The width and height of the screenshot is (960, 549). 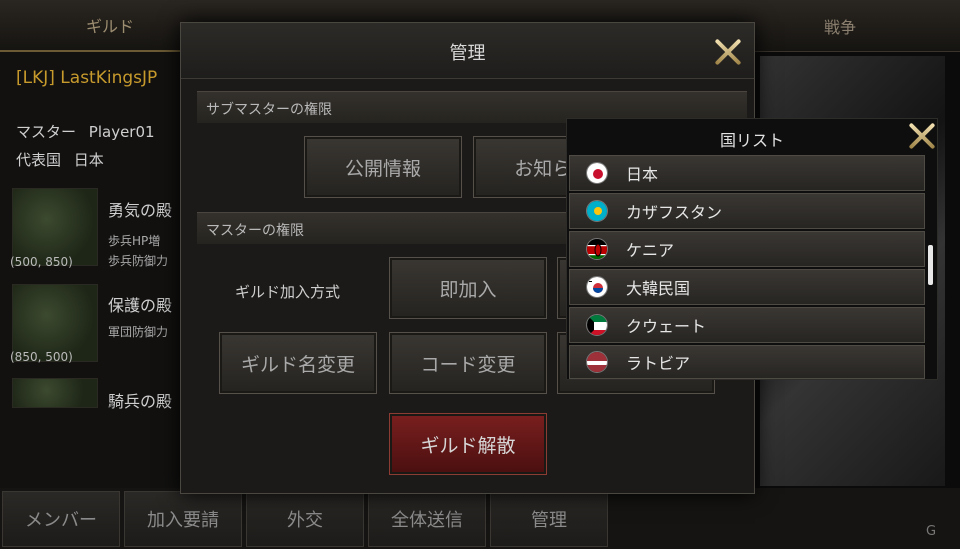 I want to click on building-effect: 歩兵HP増, so click(x=134, y=241).